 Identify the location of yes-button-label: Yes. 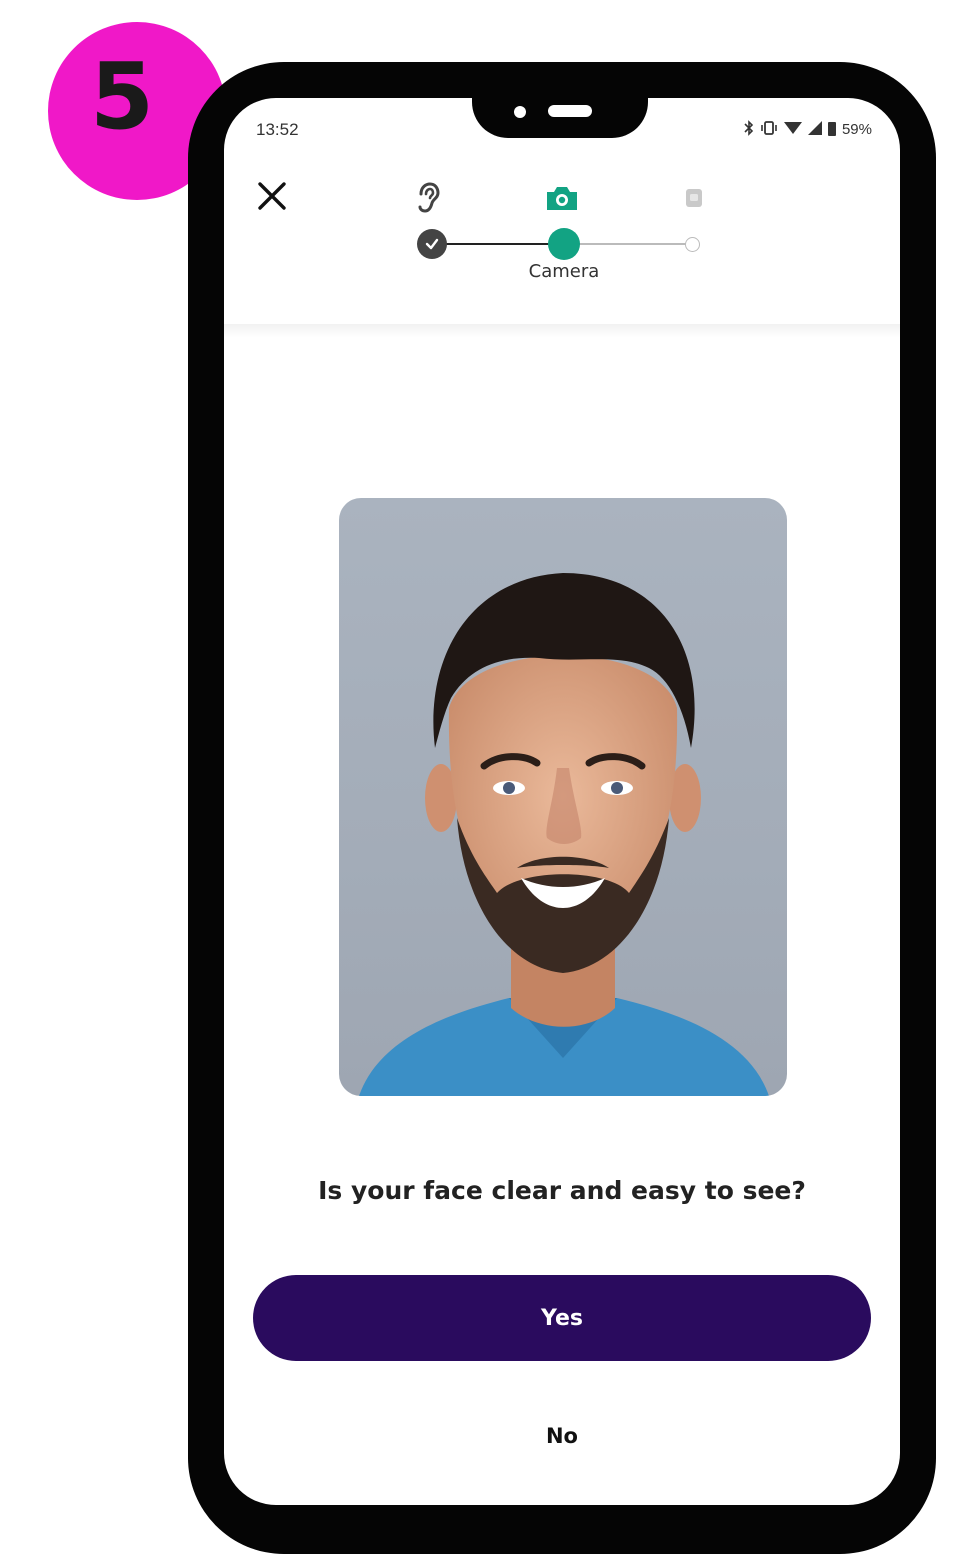
(562, 1318).